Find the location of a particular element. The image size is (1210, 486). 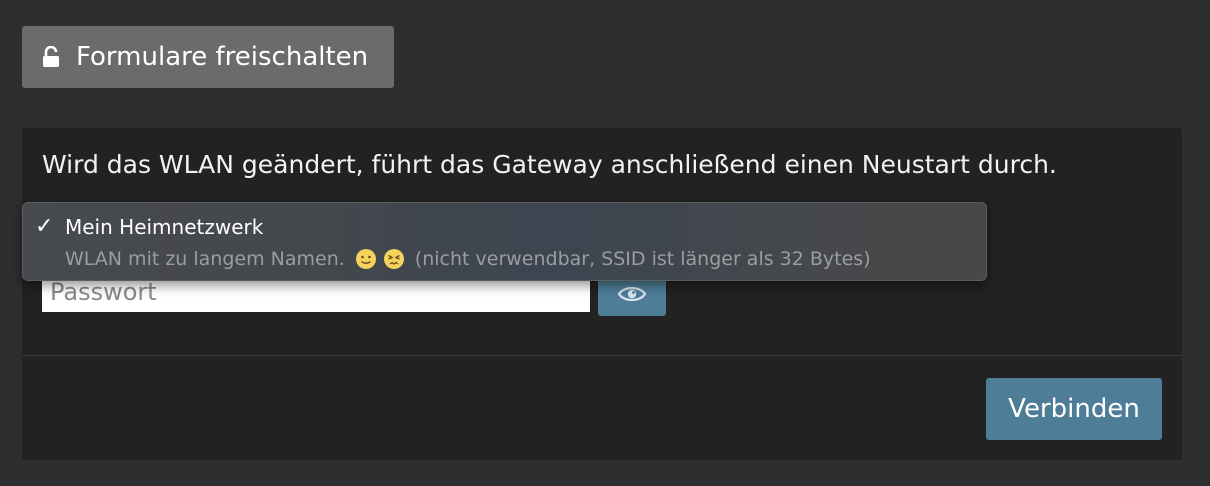

unlock-forms-label: Formulare freischalten is located at coordinates (222, 57).